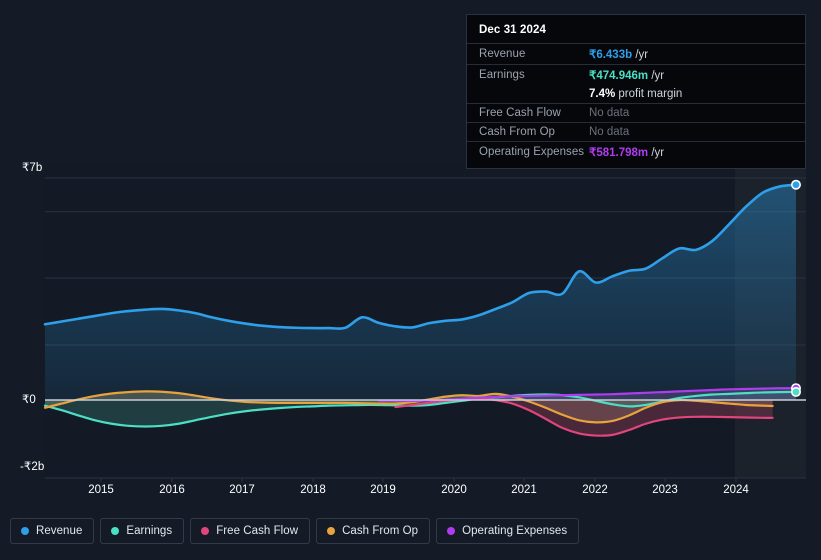 The height and width of the screenshot is (560, 821). I want to click on tooltip-row: Free Cash Flow No data, so click(636, 112).